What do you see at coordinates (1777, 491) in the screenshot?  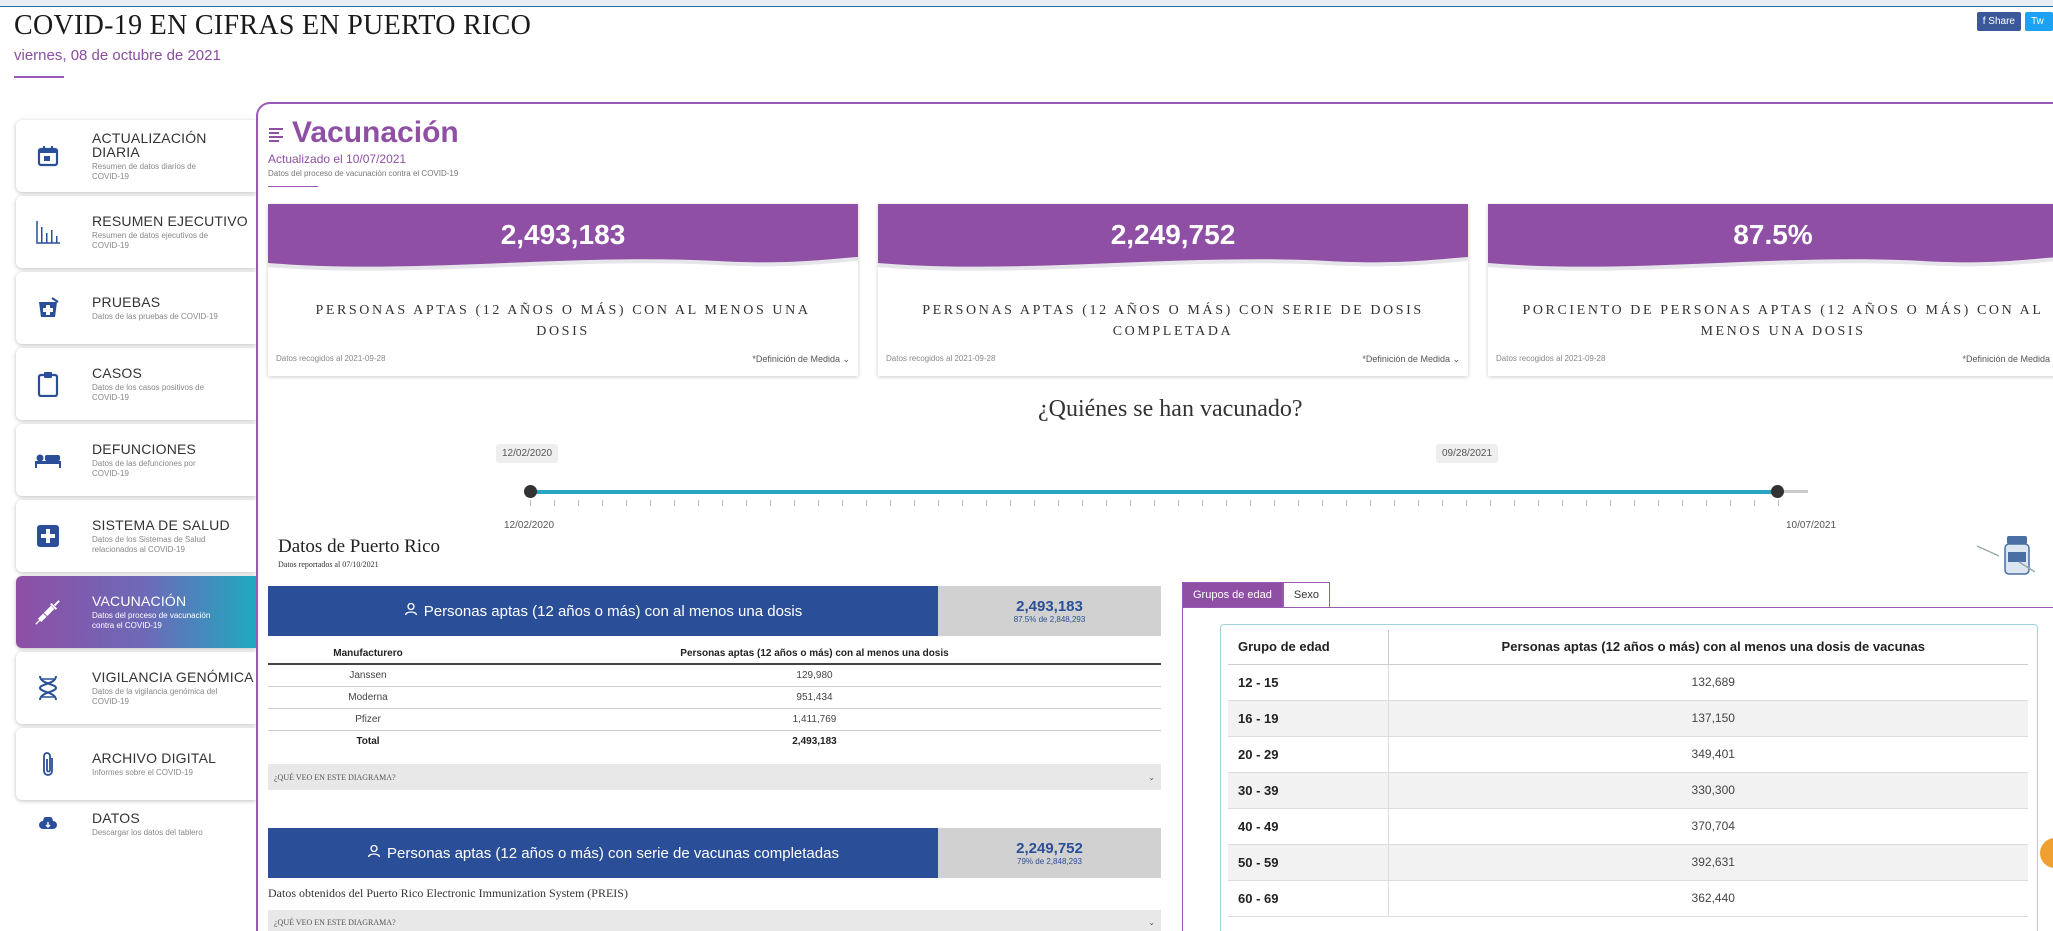 I see `slider-end-handle` at bounding box center [1777, 491].